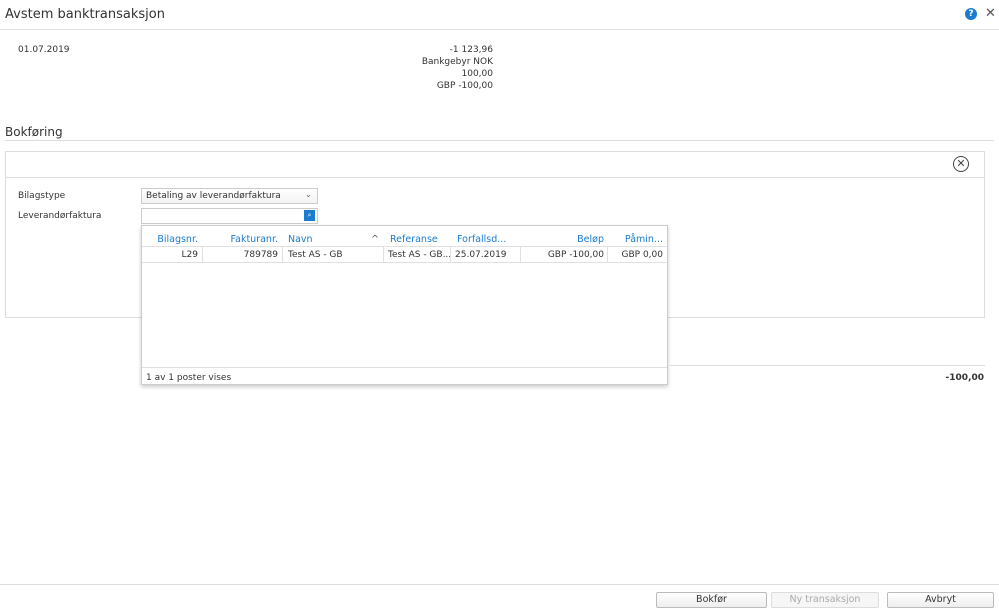 The image size is (999, 613). Describe the element at coordinates (990, 13) in the screenshot. I see `close-icon: ✕` at that location.